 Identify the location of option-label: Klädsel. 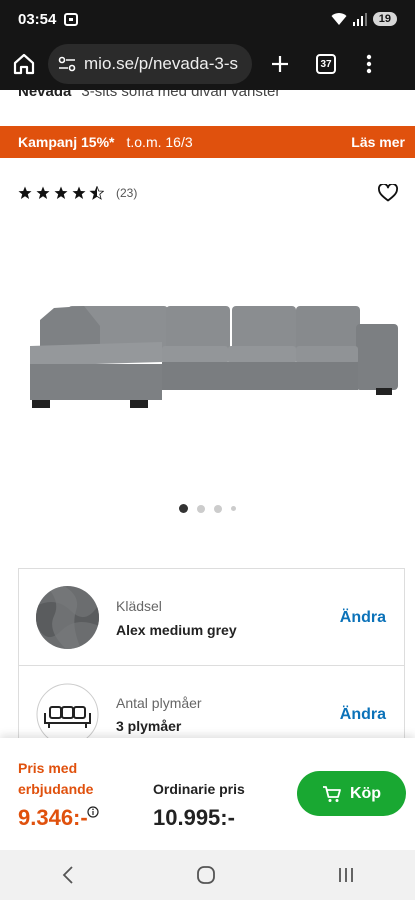
(139, 606).